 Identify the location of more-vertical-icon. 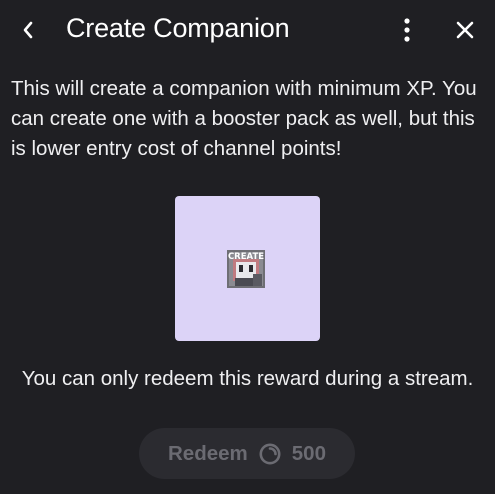
(407, 30).